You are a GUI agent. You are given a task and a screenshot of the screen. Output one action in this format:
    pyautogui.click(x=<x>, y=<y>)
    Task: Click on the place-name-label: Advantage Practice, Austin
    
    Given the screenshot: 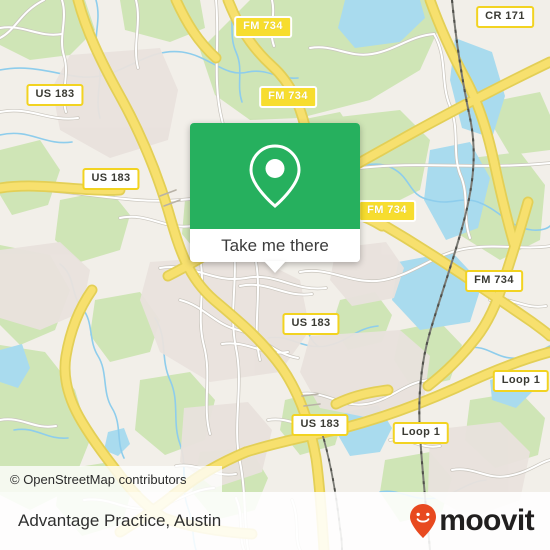 What is the action you would take?
    pyautogui.click(x=120, y=520)
    